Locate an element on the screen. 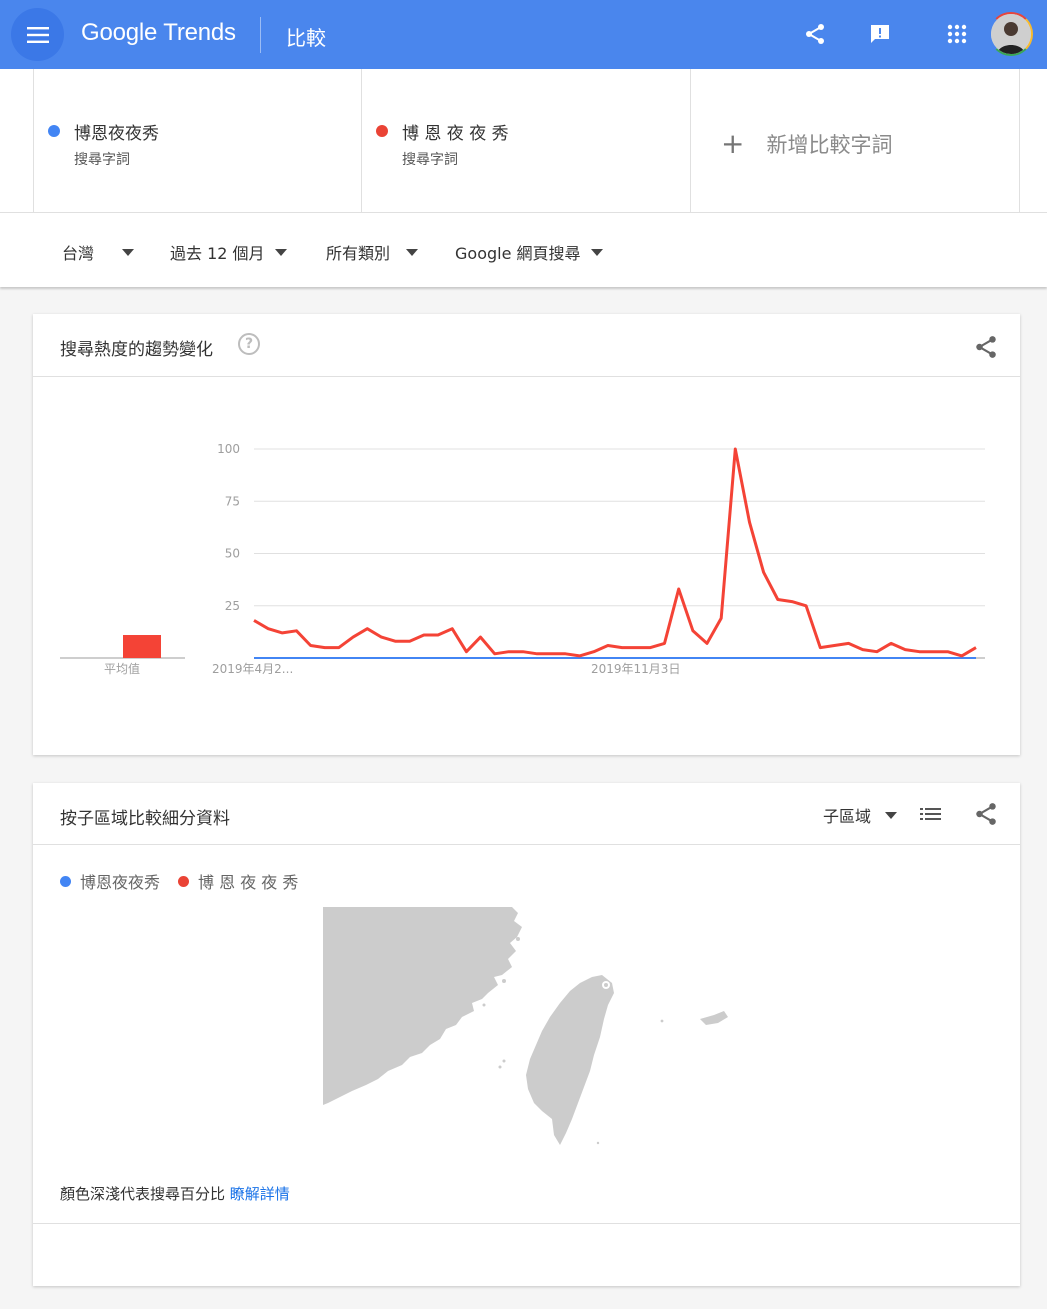 Image resolution: width=1047 pixels, height=1309 pixels. region-legend: 博恩夜夜秀 博 恩 夜 夜 秀 is located at coordinates (179, 881).